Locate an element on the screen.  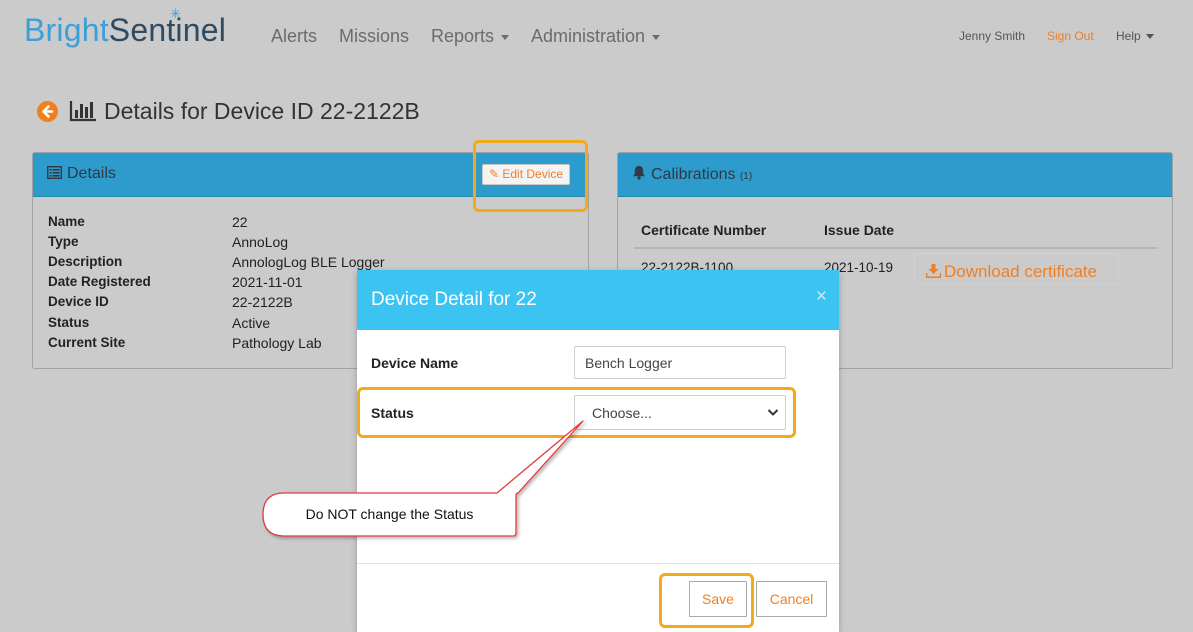
callout-bubble is located at coordinates (423, 478).